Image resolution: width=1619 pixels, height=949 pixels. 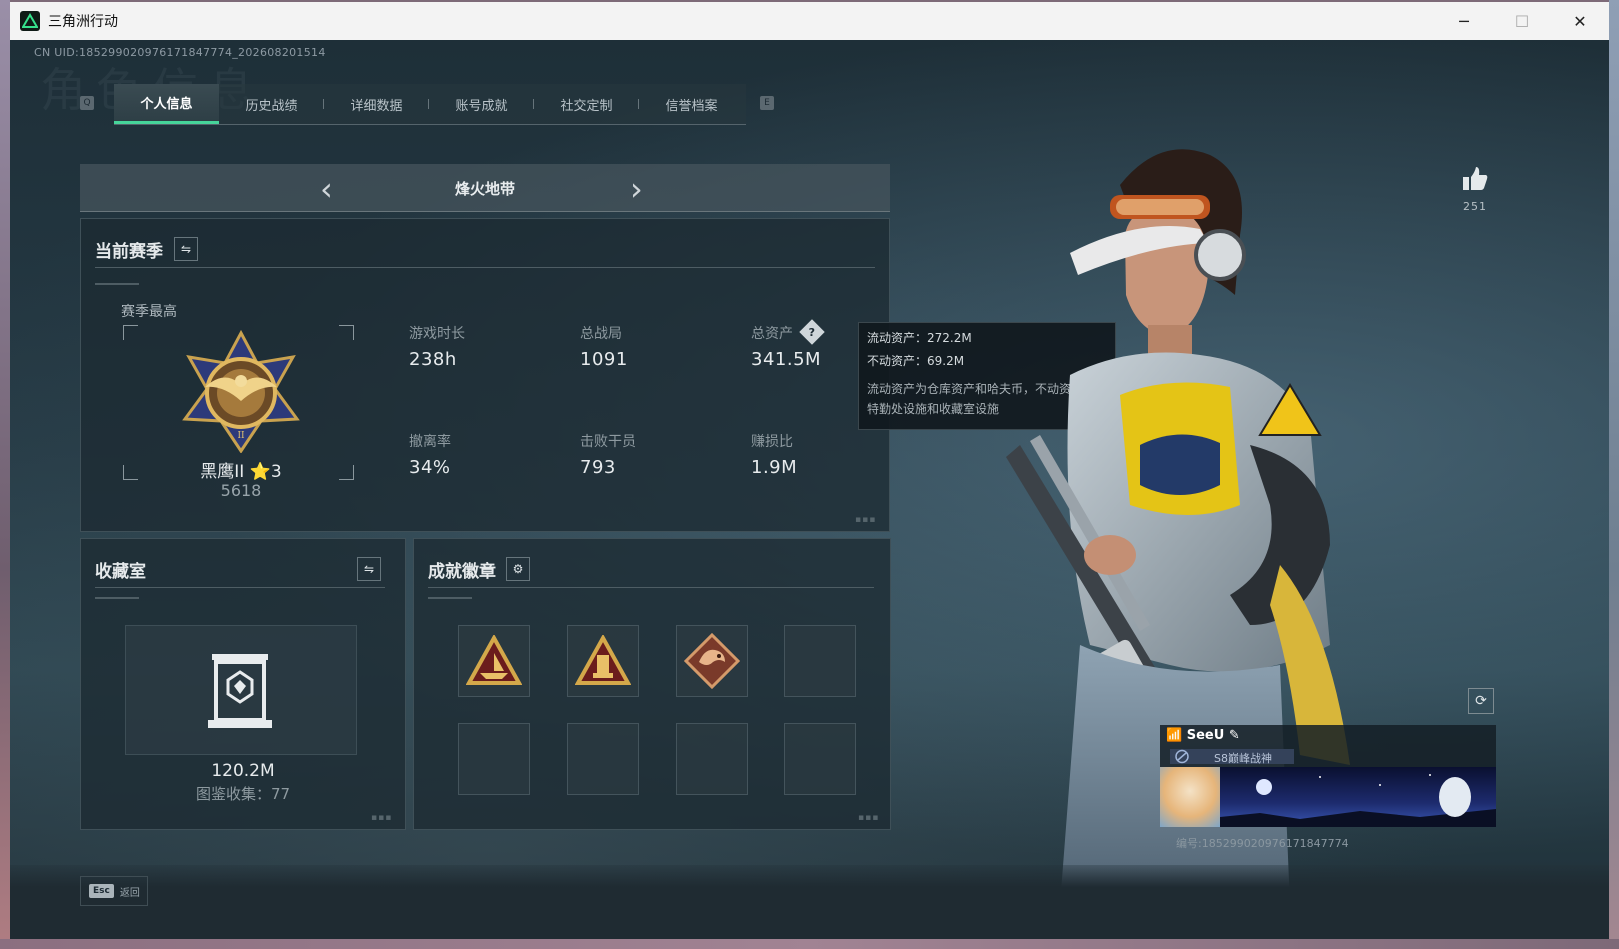 I want to click on tab-account-achievements: 账号成就, so click(x=481, y=104).